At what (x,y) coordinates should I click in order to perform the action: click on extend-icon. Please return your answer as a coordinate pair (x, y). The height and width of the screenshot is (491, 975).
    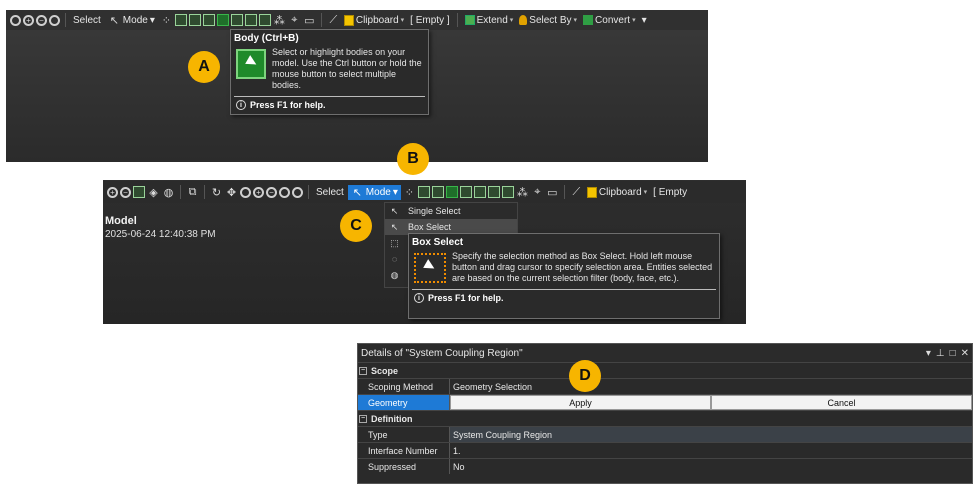
    Looking at the image, I should click on (469, 20).